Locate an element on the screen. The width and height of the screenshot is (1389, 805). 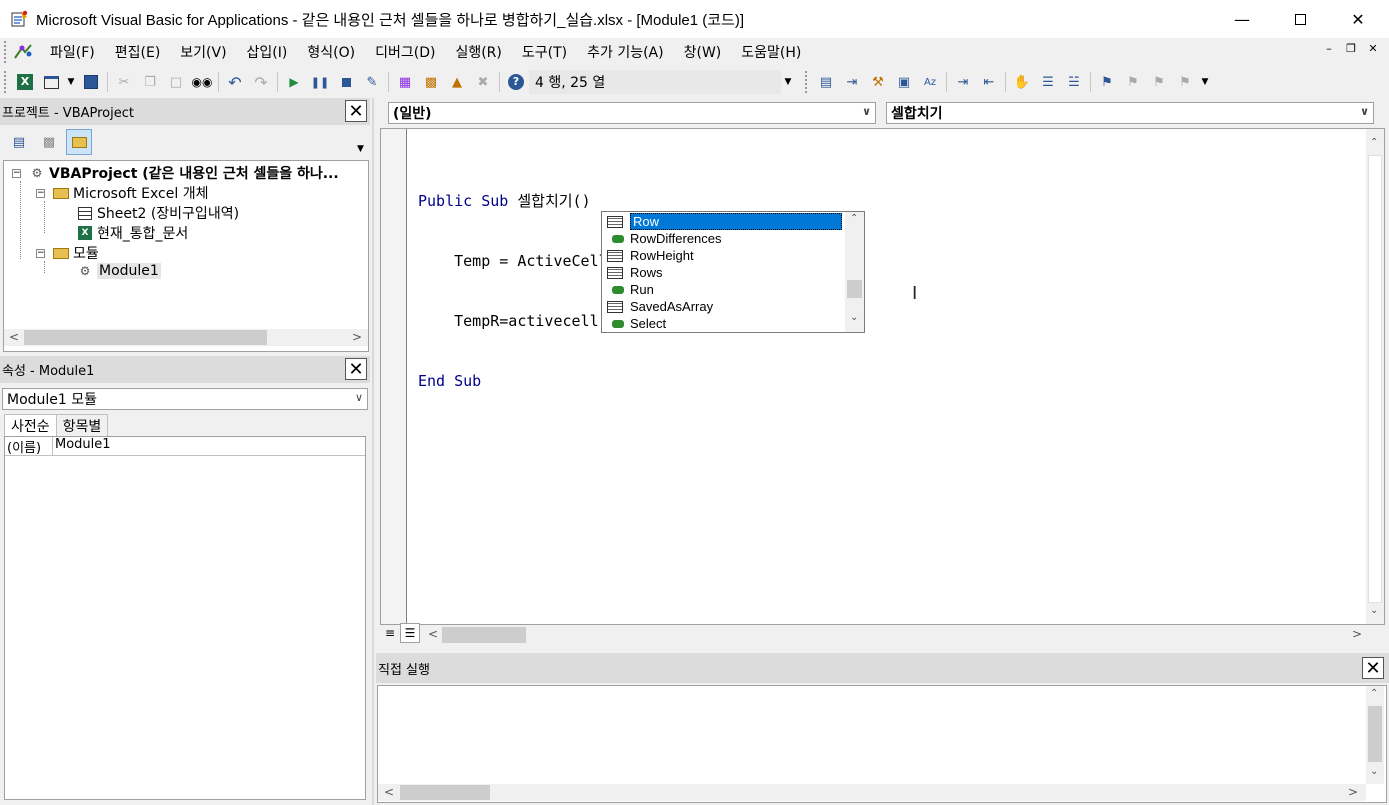
immediate-vscrollbar: ⌃ ⌄ is located at coordinates (1375, 735).